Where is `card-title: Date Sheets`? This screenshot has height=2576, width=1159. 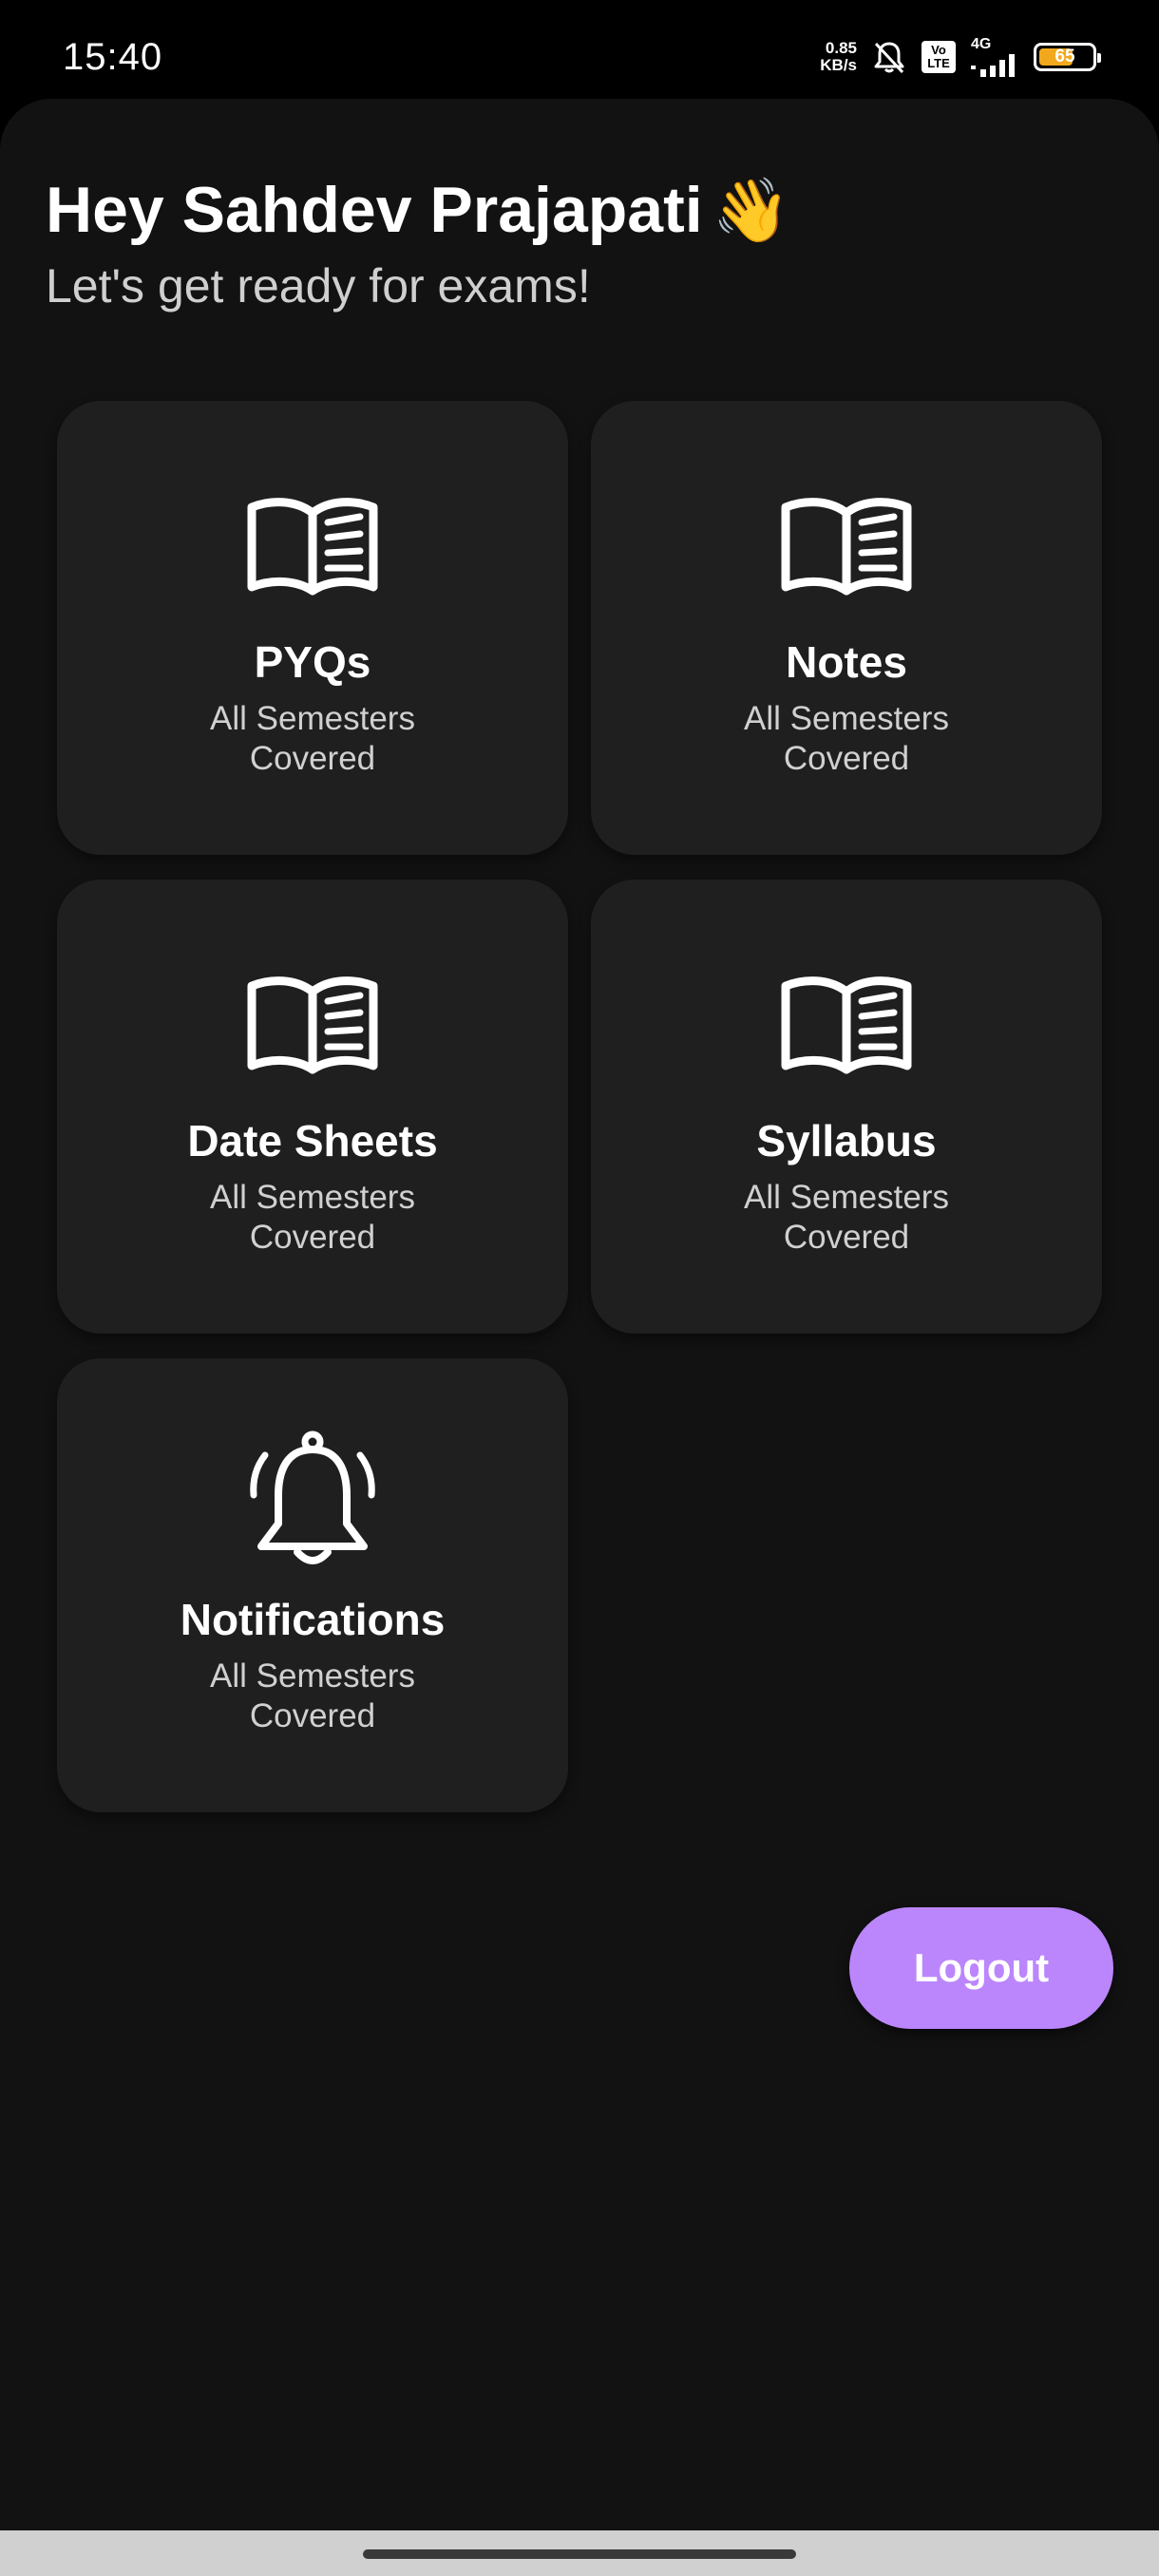 card-title: Date Sheets is located at coordinates (312, 1140).